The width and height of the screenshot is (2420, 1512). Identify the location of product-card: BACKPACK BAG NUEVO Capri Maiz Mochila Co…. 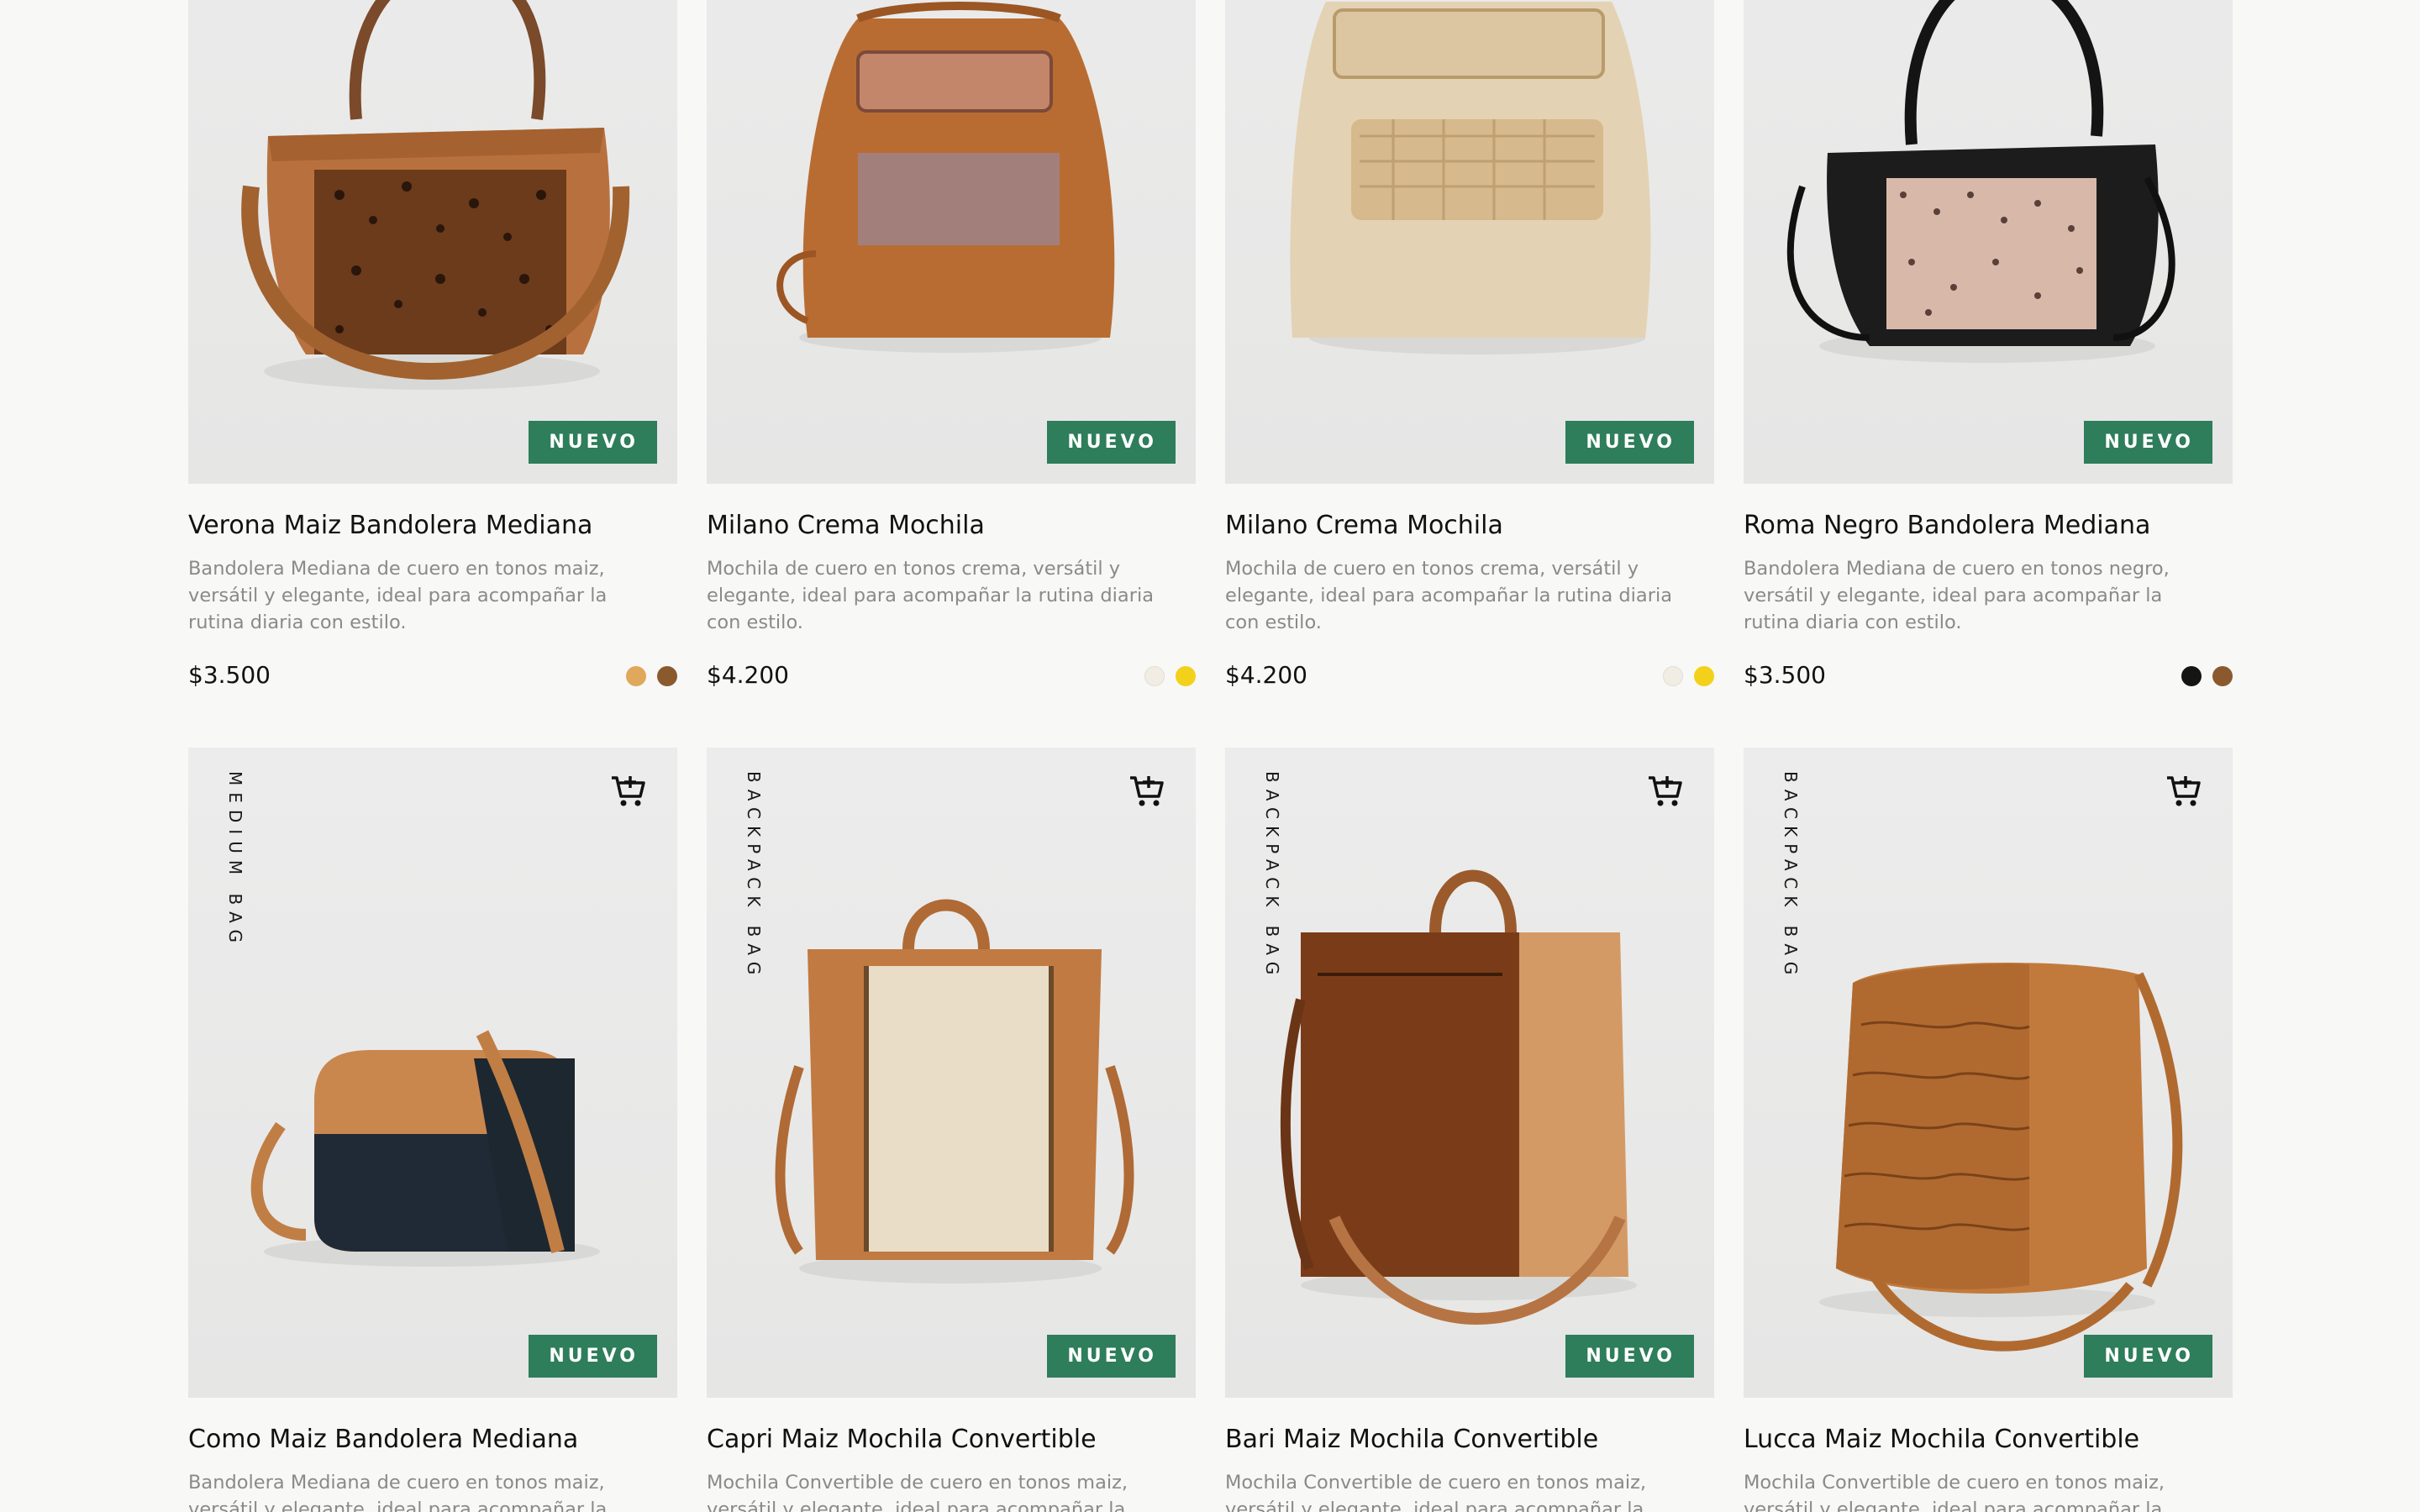
(952, 1130).